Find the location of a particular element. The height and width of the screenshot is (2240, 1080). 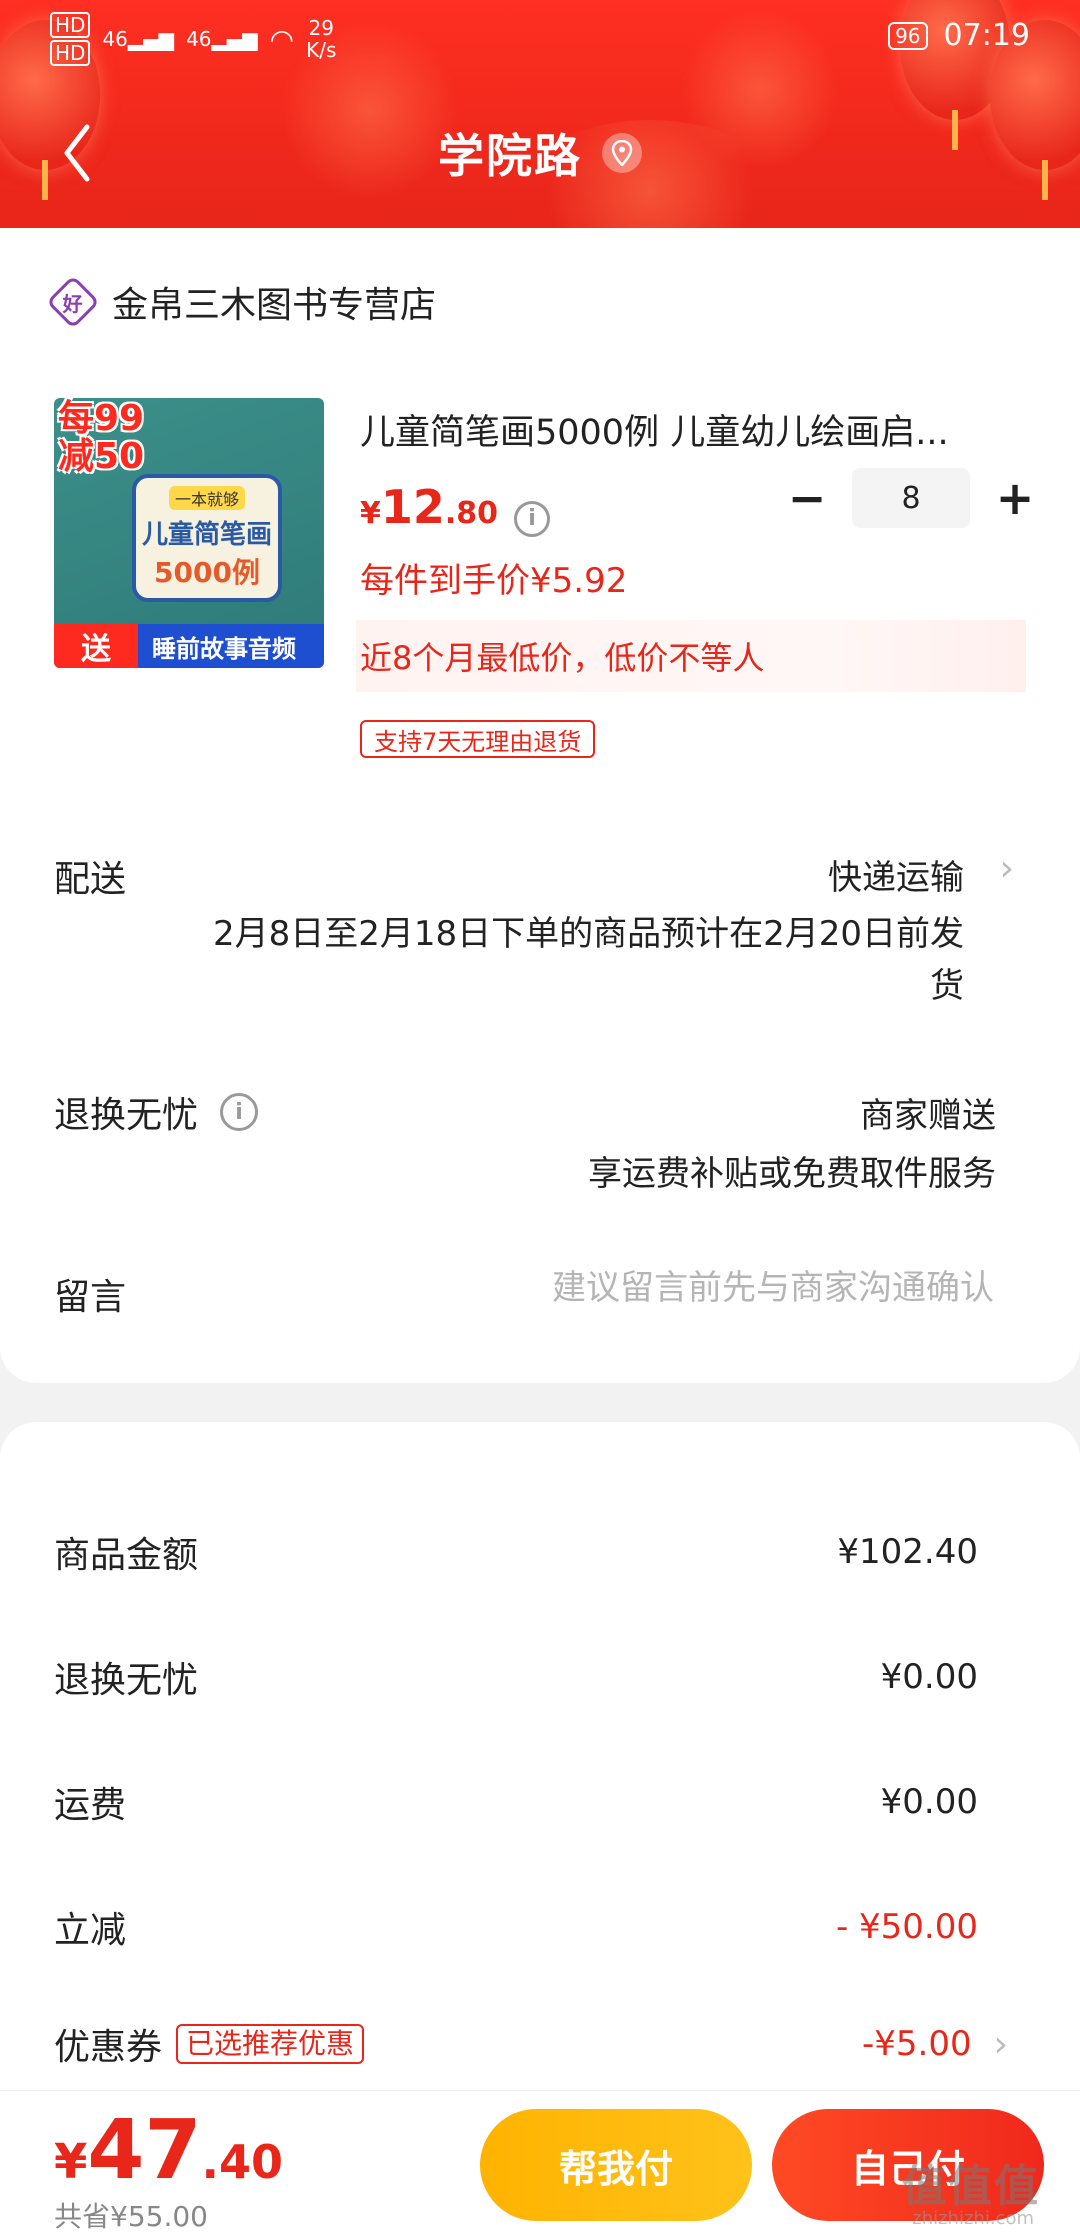

coupon-value-group: -¥5.00 › is located at coordinates (934, 2044).